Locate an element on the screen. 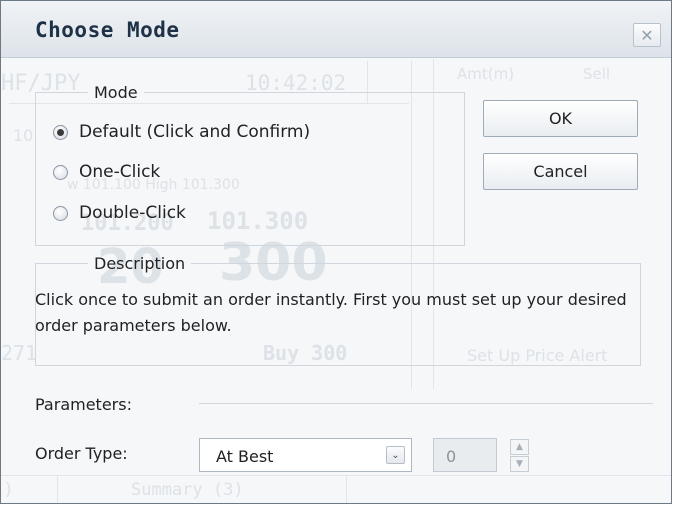 Image resolution: width=674 pixels, height=506 pixels. ghost-left-tab: ) is located at coordinates (8, 490).